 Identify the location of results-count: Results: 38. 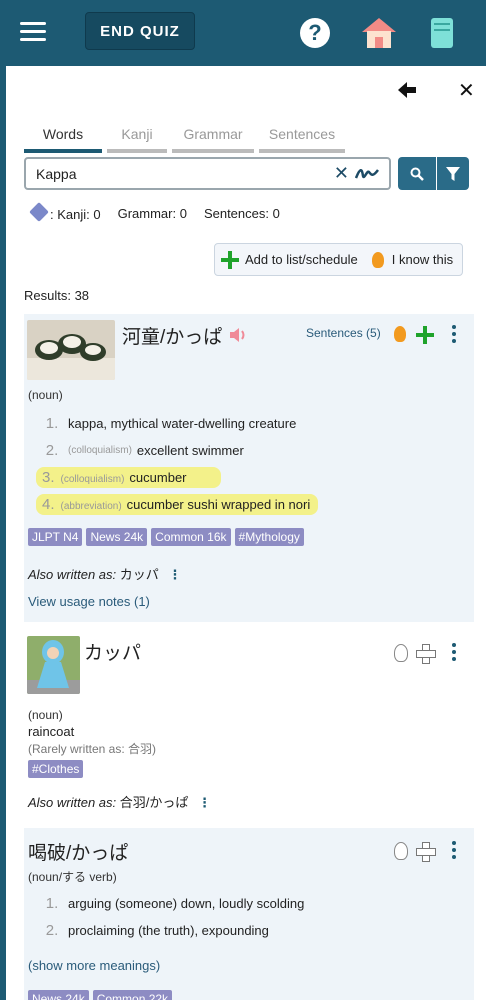
(57, 295).